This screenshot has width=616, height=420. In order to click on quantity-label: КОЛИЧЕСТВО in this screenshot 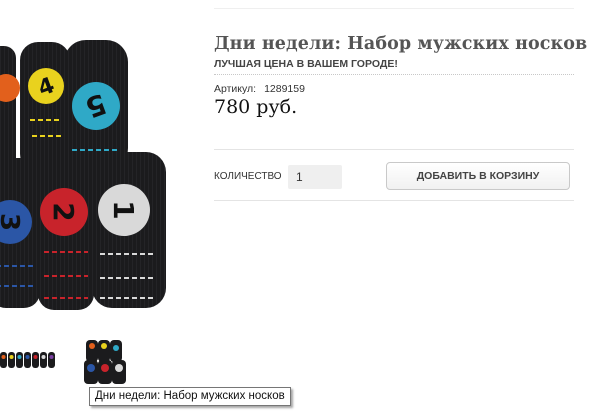, I will do `click(248, 176)`.